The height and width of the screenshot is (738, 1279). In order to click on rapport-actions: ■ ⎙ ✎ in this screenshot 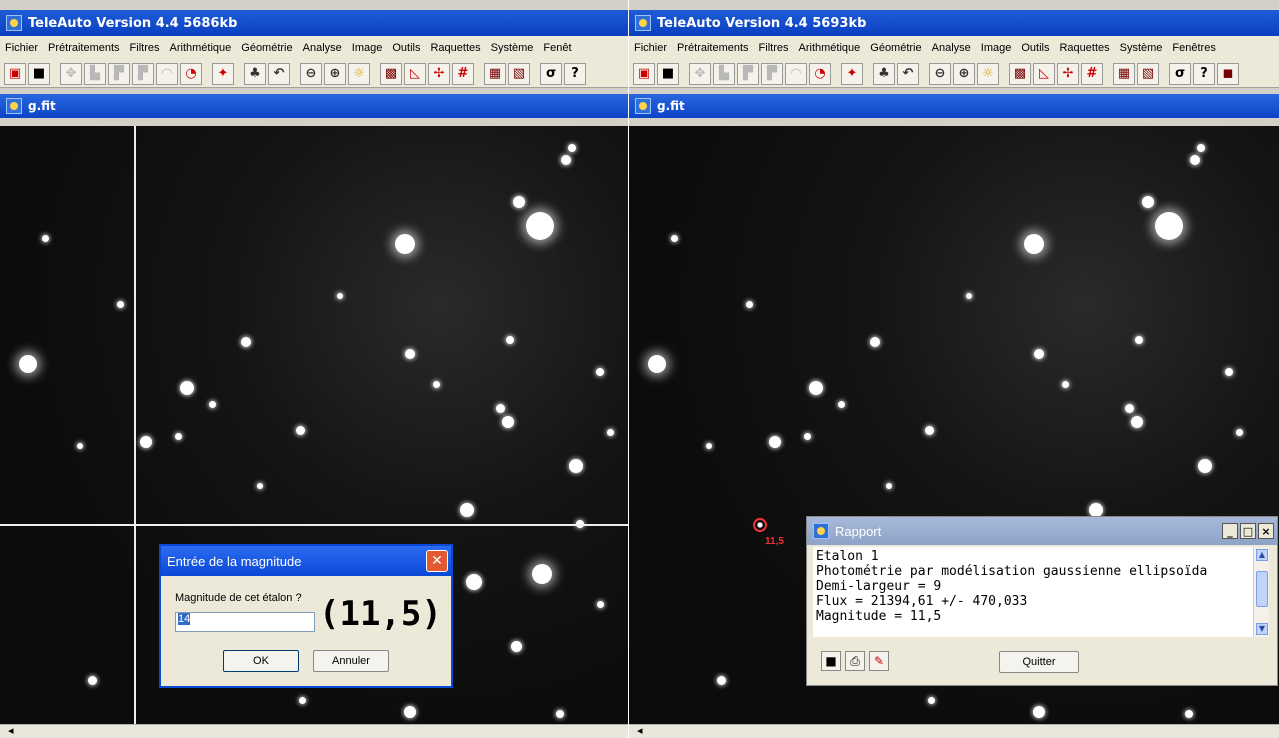, I will do `click(855, 661)`.